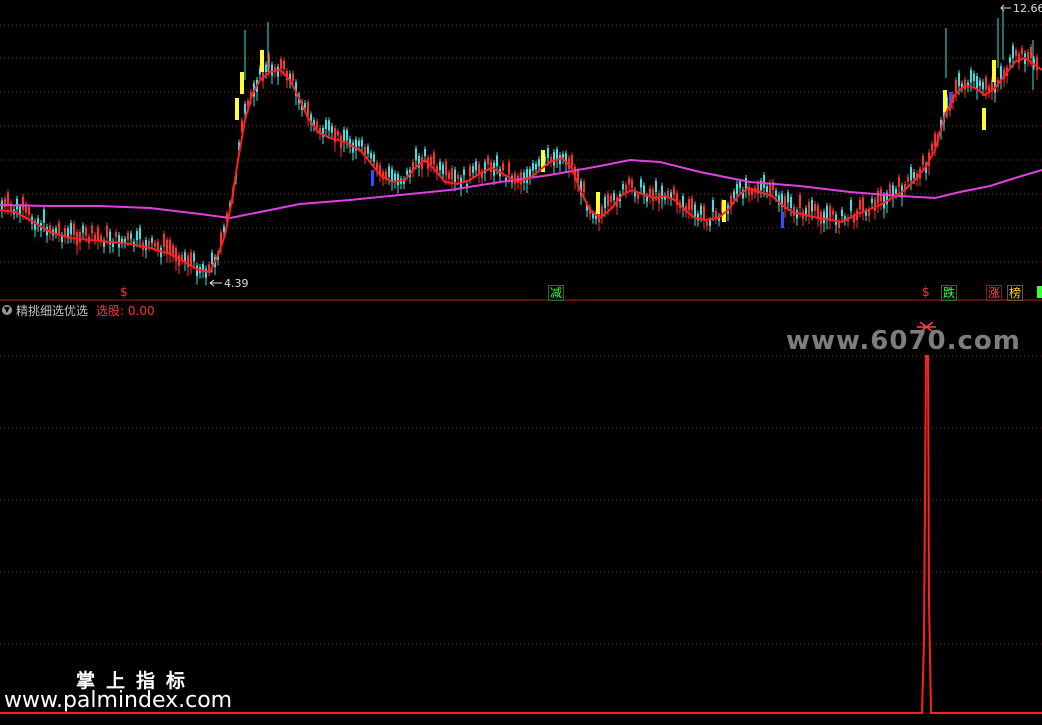 The height and width of the screenshot is (725, 1042). Describe the element at coordinates (124, 292) in the screenshot. I see `signal-buy-1: $` at that location.